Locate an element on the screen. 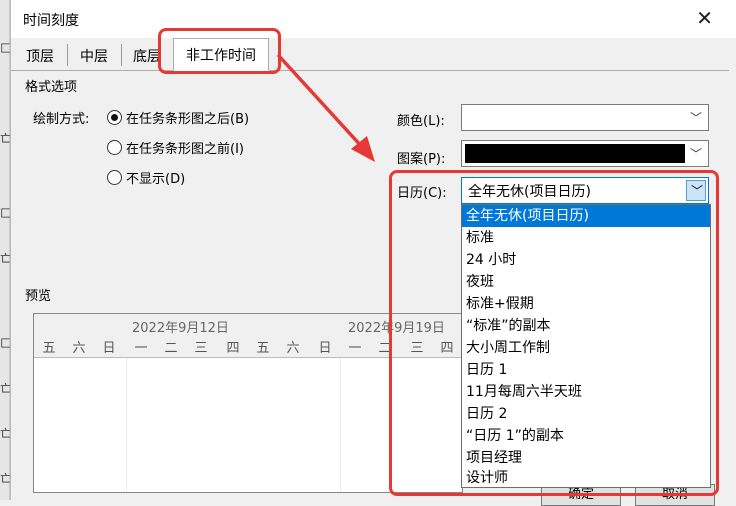  close-icon: ✕ is located at coordinates (704, 18).